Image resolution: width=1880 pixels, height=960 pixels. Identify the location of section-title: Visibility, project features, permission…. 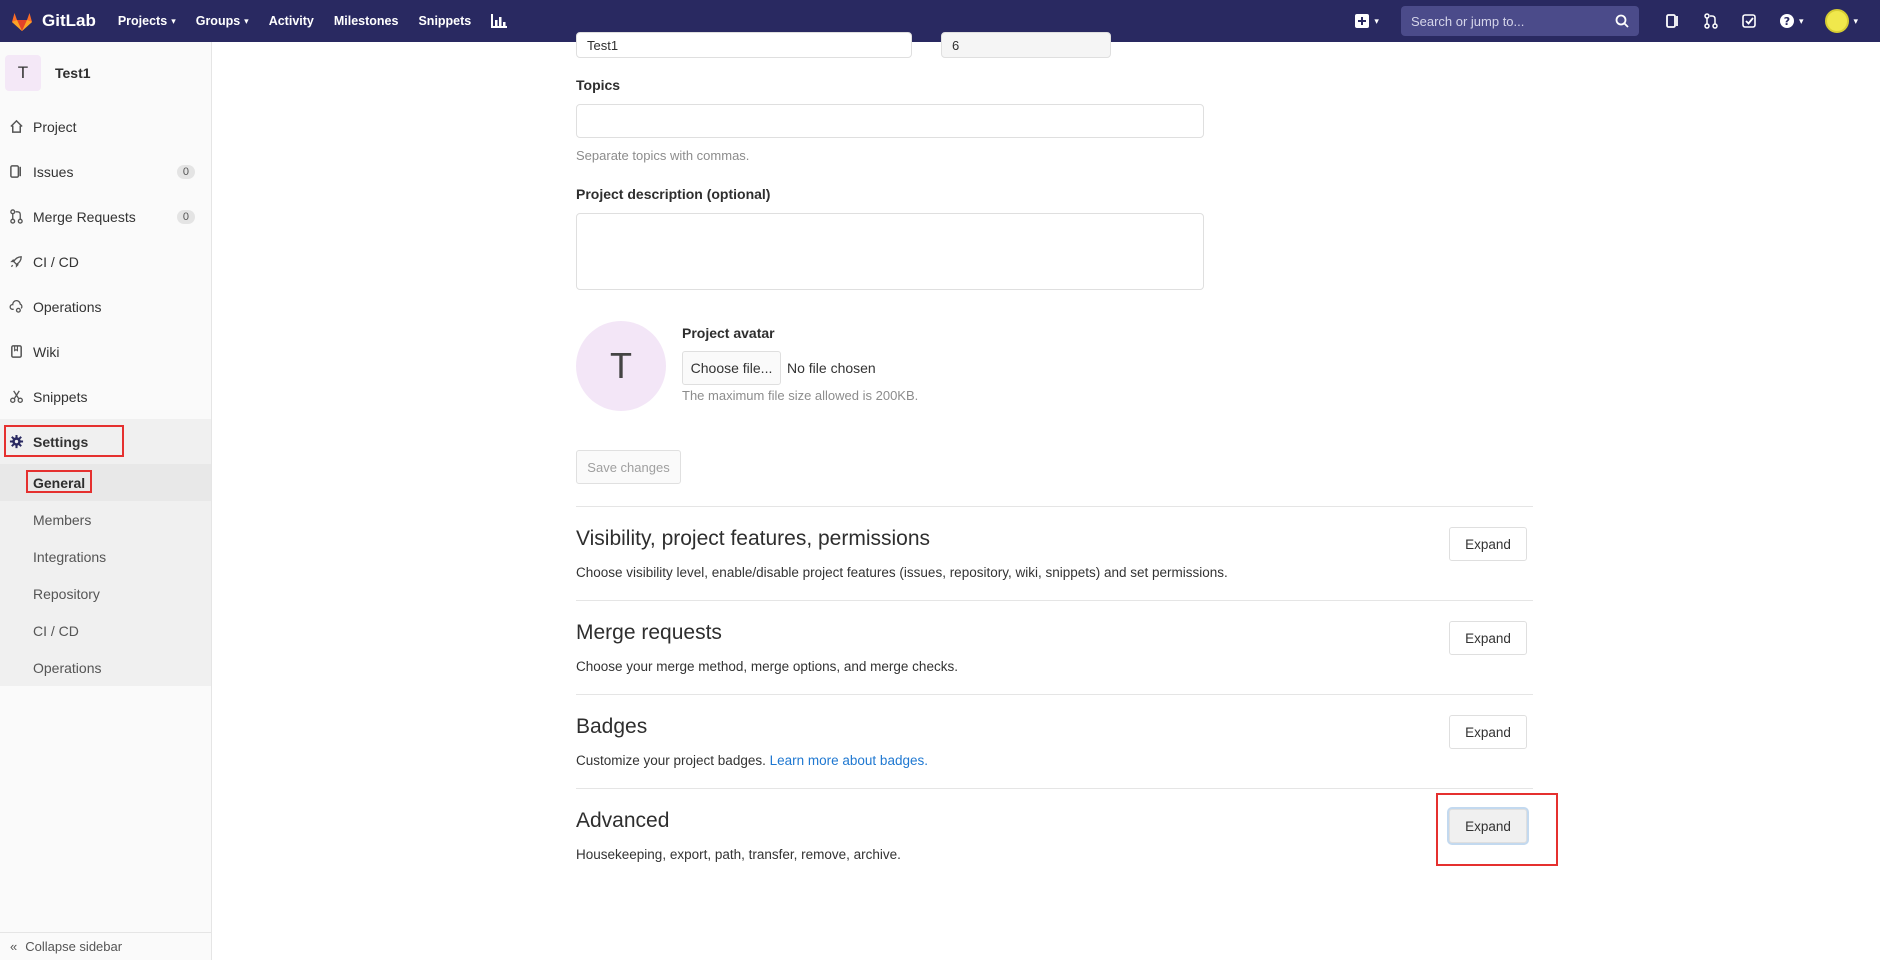
(753, 538).